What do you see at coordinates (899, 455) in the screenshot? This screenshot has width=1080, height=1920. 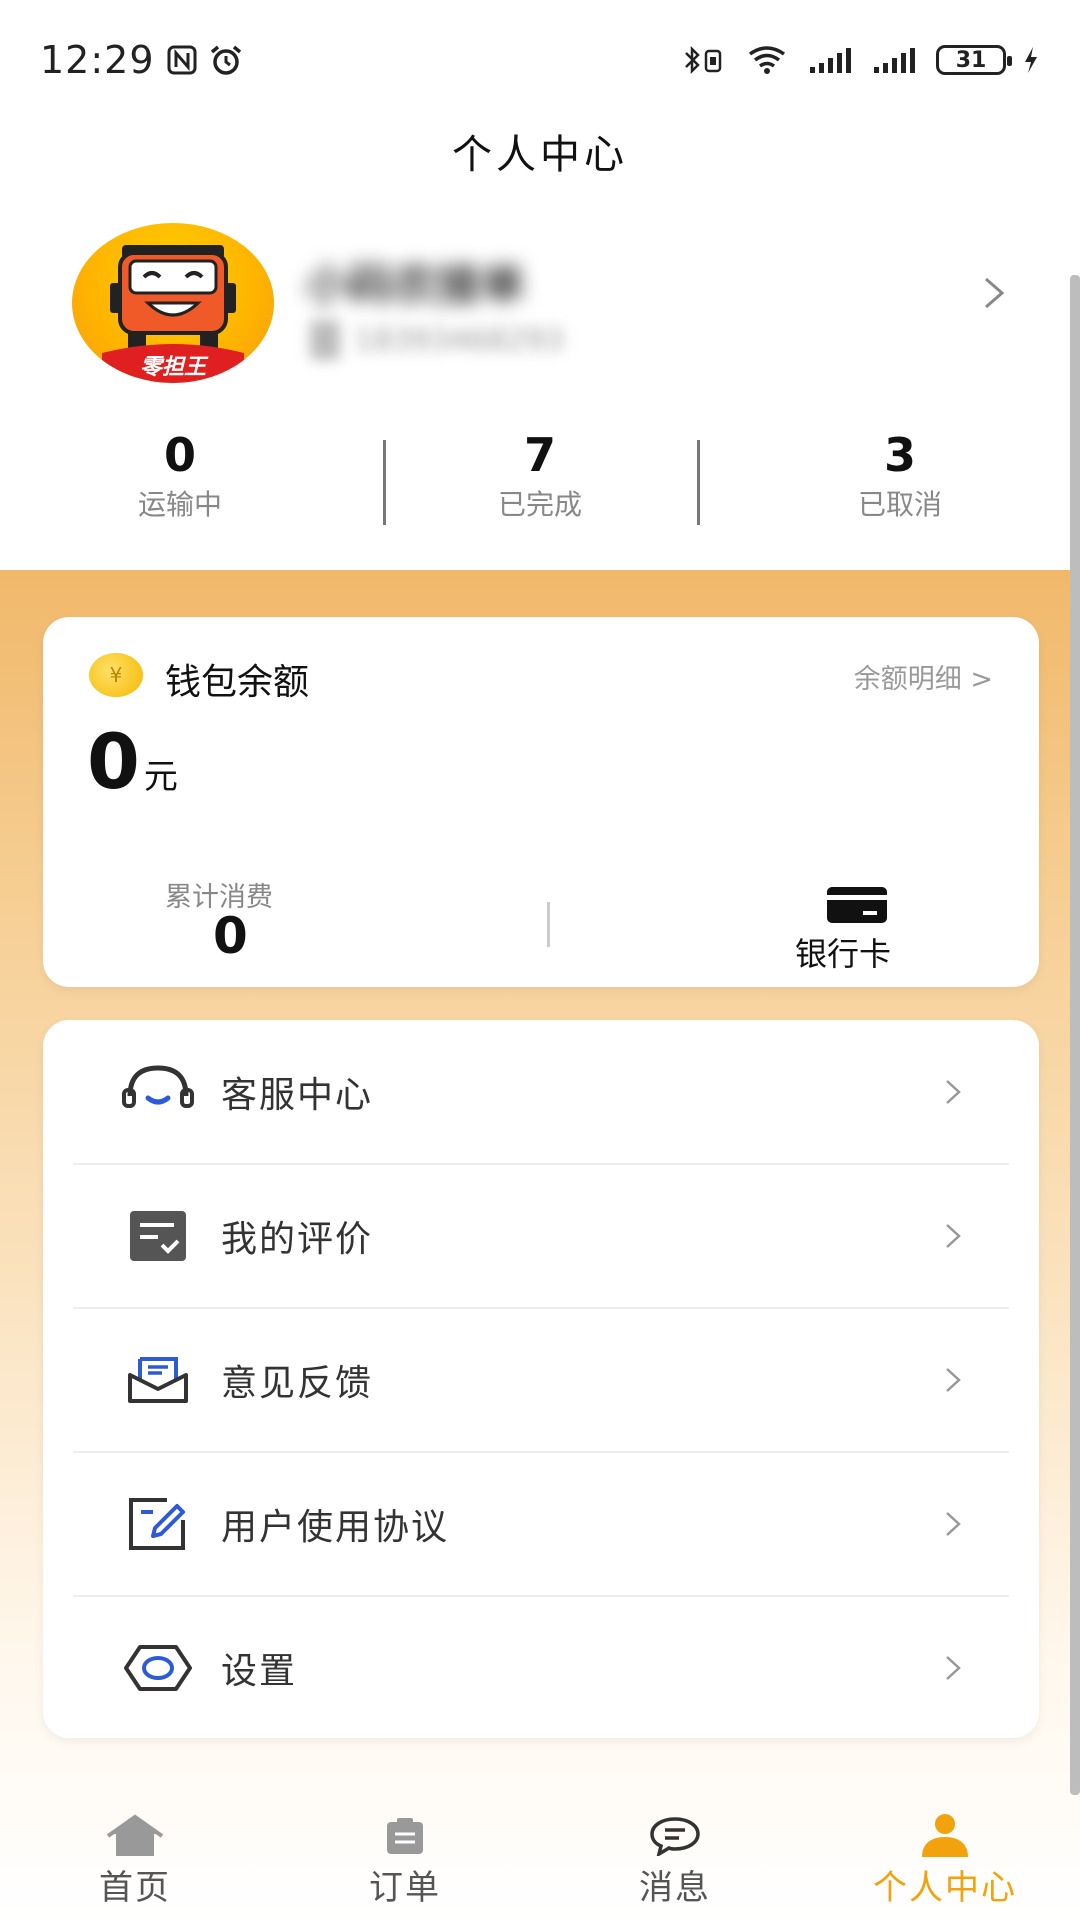 I see `stat-value: 3` at bounding box center [899, 455].